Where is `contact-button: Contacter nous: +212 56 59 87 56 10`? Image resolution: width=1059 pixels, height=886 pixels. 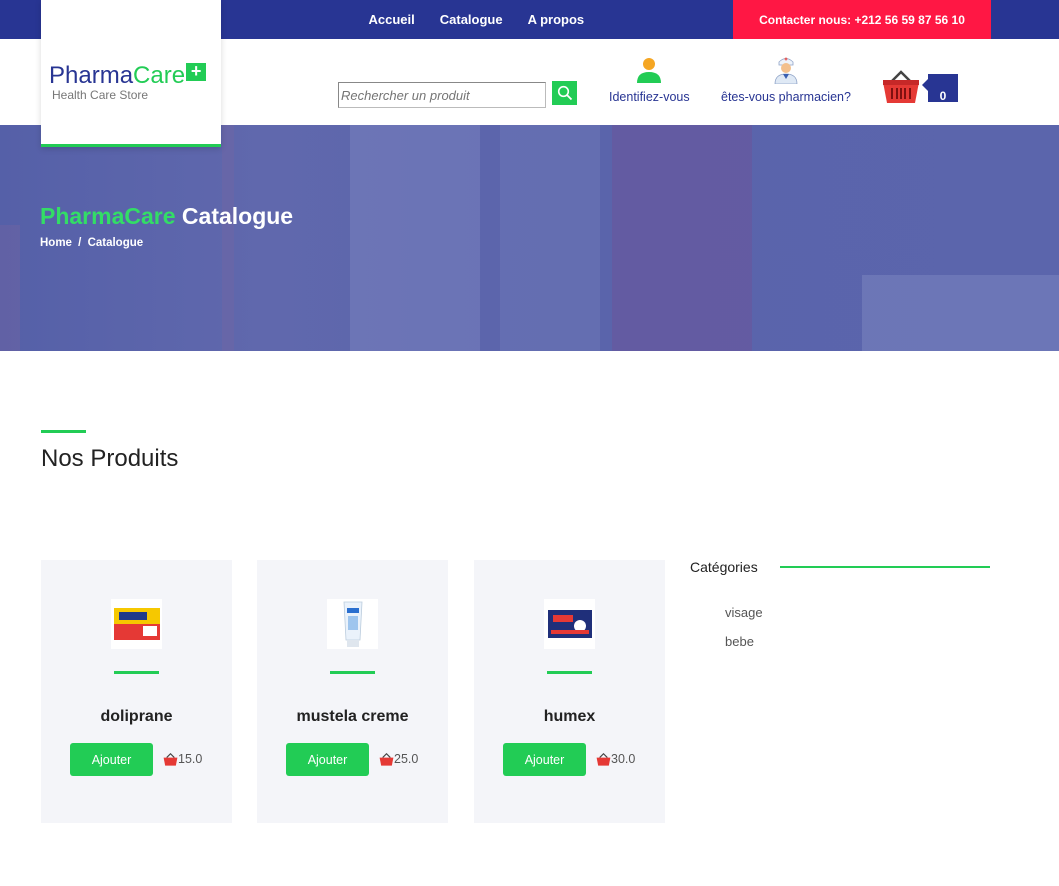
contact-button: Contacter nous: +212 56 59 87 56 10 is located at coordinates (862, 19).